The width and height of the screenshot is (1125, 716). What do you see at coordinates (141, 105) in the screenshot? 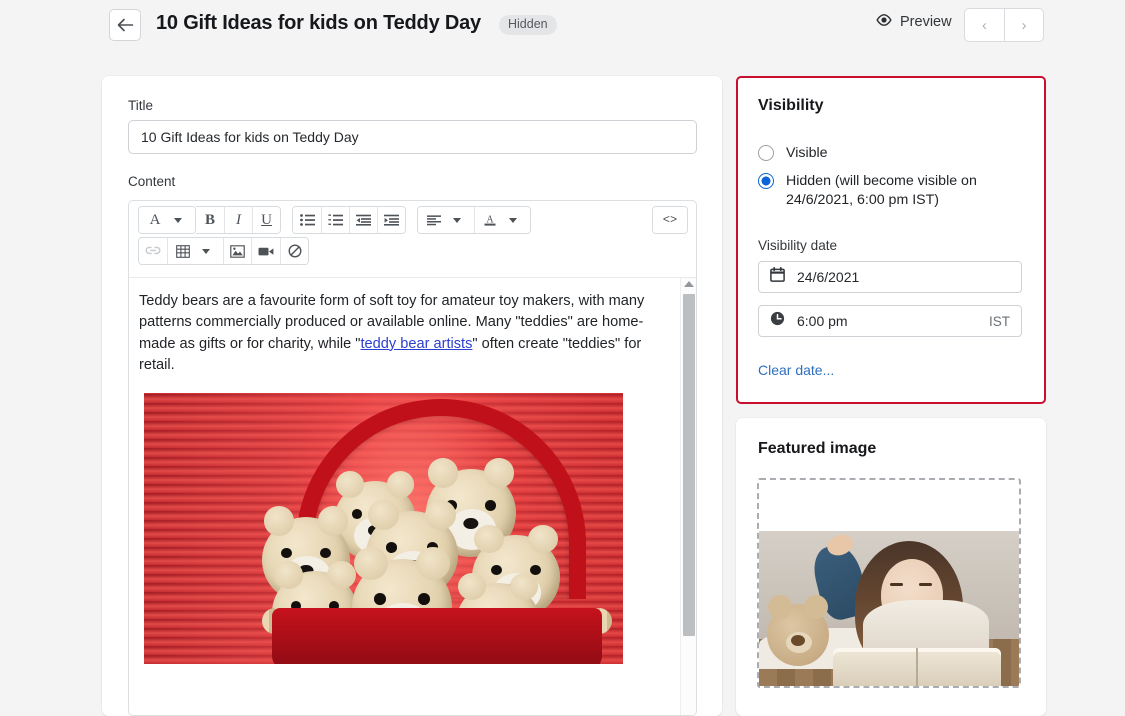
I see `title-field-label: Title` at bounding box center [141, 105].